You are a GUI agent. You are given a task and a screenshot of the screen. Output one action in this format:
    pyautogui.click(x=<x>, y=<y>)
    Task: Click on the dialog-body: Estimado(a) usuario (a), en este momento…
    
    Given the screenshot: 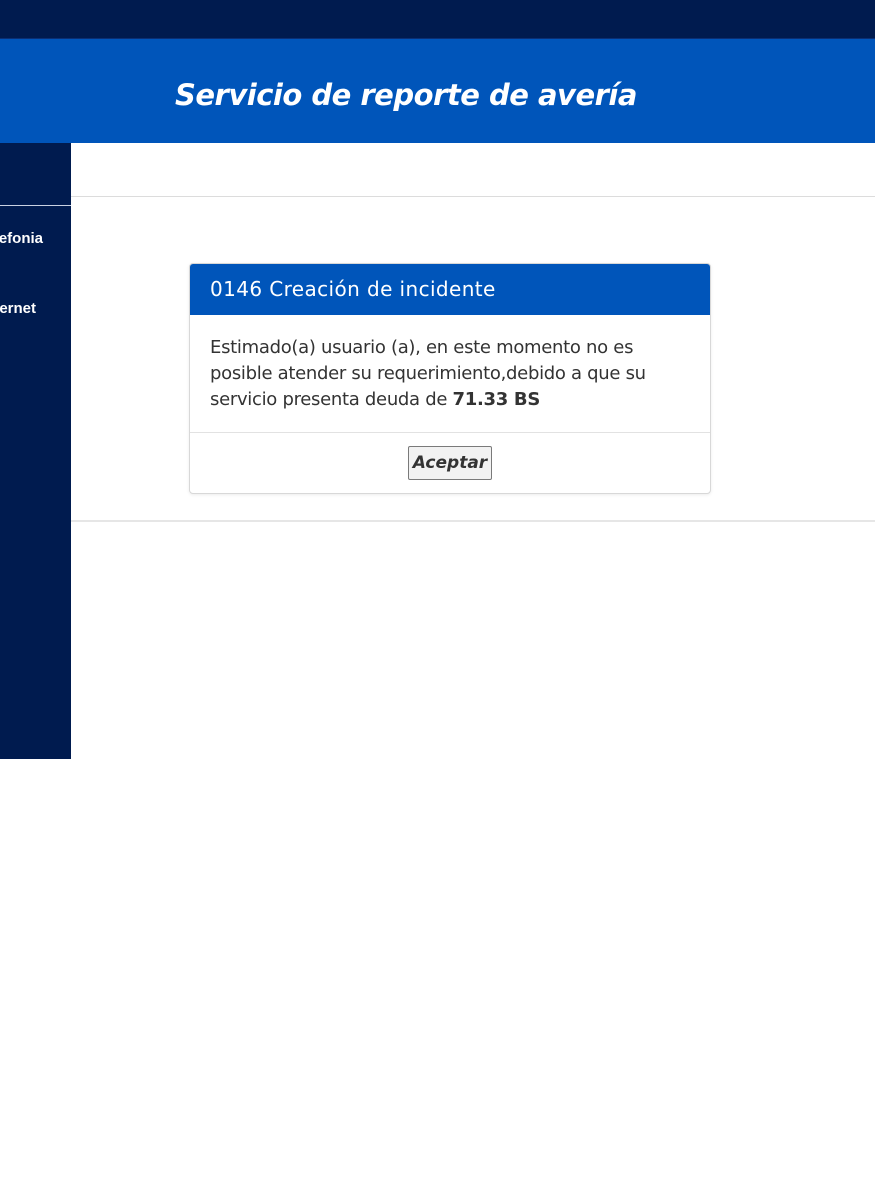 What is the action you would take?
    pyautogui.click(x=450, y=374)
    